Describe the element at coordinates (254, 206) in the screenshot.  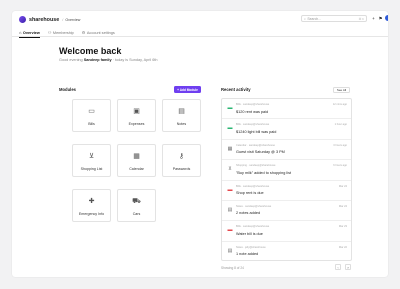
I see `activity-meta: Notes · sandeep@sharehouse` at that location.